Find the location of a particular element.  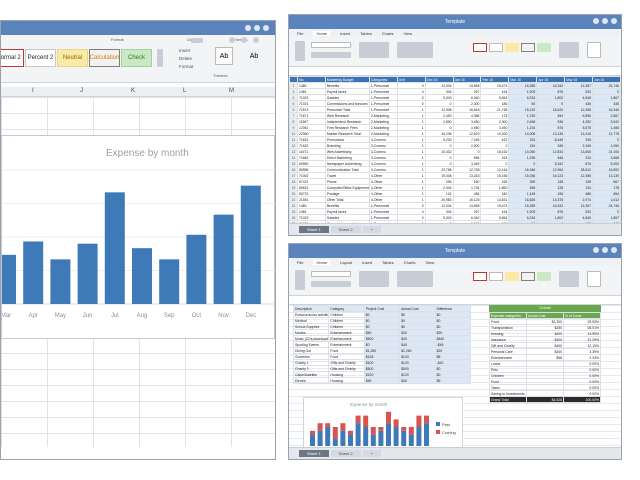

table-cell: Electric is located at coordinates (311, 380).